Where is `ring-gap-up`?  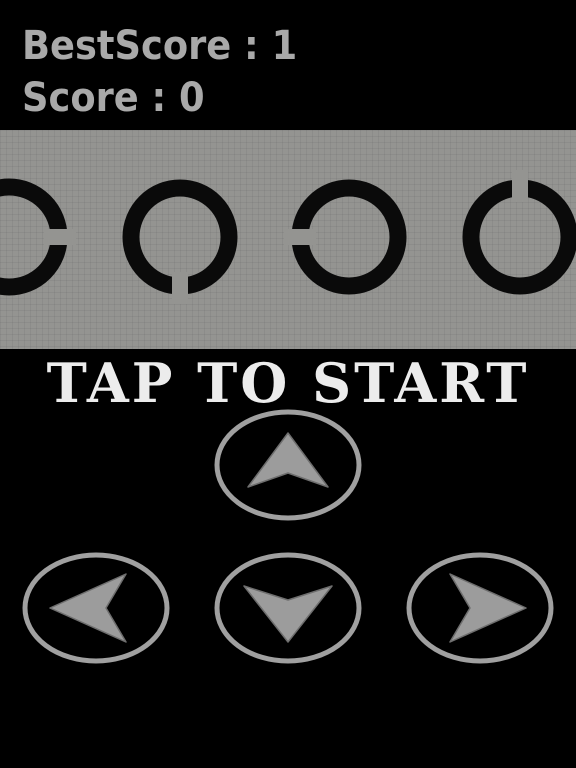
ring-gap-up is located at coordinates (519, 232).